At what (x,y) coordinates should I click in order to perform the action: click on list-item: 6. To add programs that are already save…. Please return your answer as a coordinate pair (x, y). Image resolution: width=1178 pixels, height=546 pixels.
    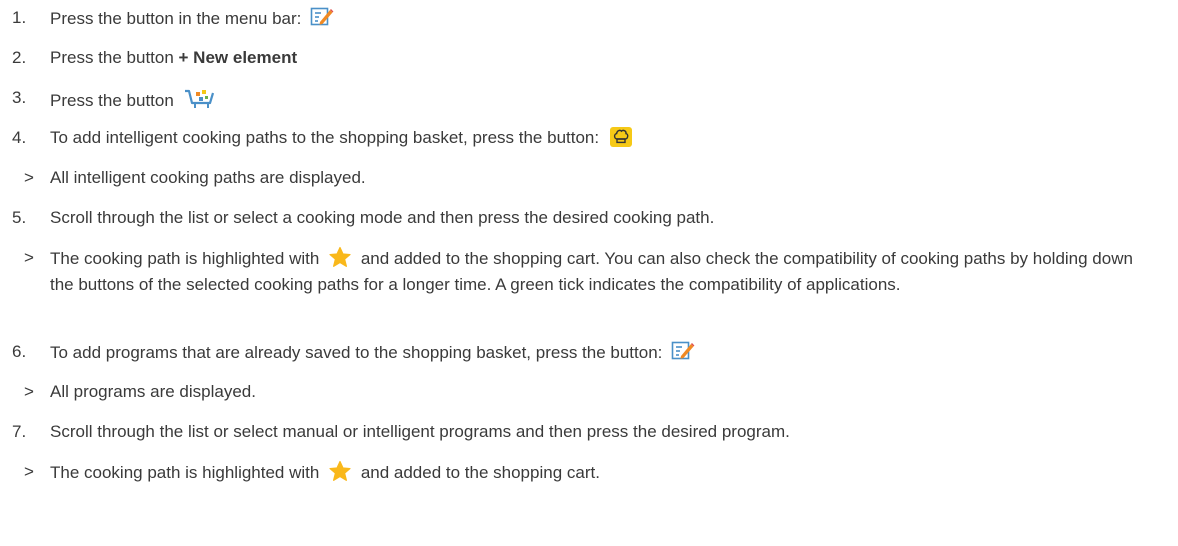
    Looking at the image, I should click on (589, 352).